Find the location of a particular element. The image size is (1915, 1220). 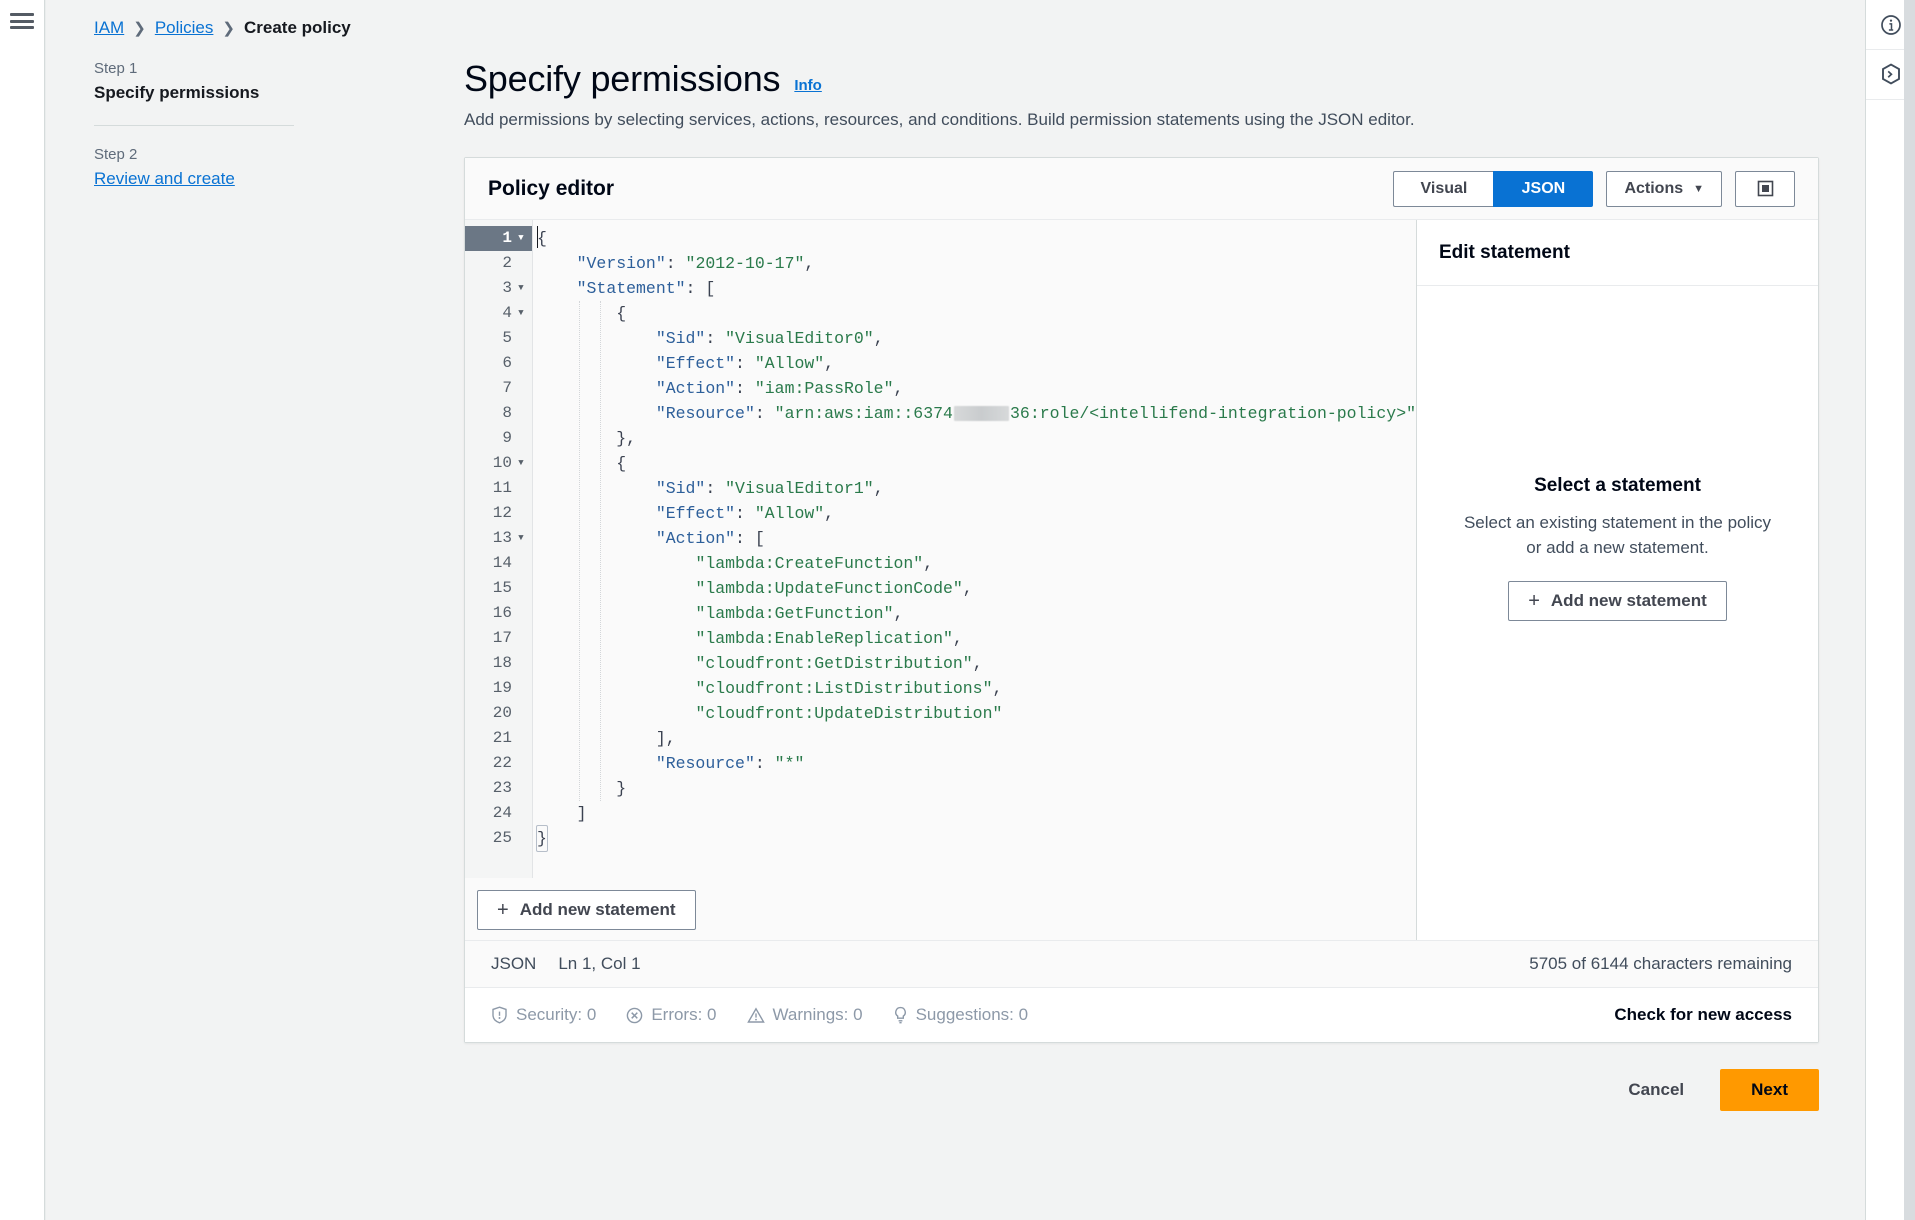

code-token-str: "Allow" is located at coordinates (789, 513).